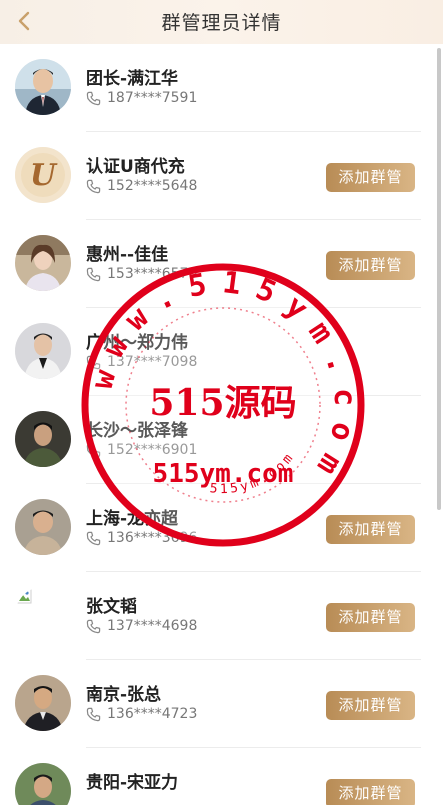 Image resolution: width=443 pixels, height=805 pixels. I want to click on phone-number: 137****7098, so click(152, 362).